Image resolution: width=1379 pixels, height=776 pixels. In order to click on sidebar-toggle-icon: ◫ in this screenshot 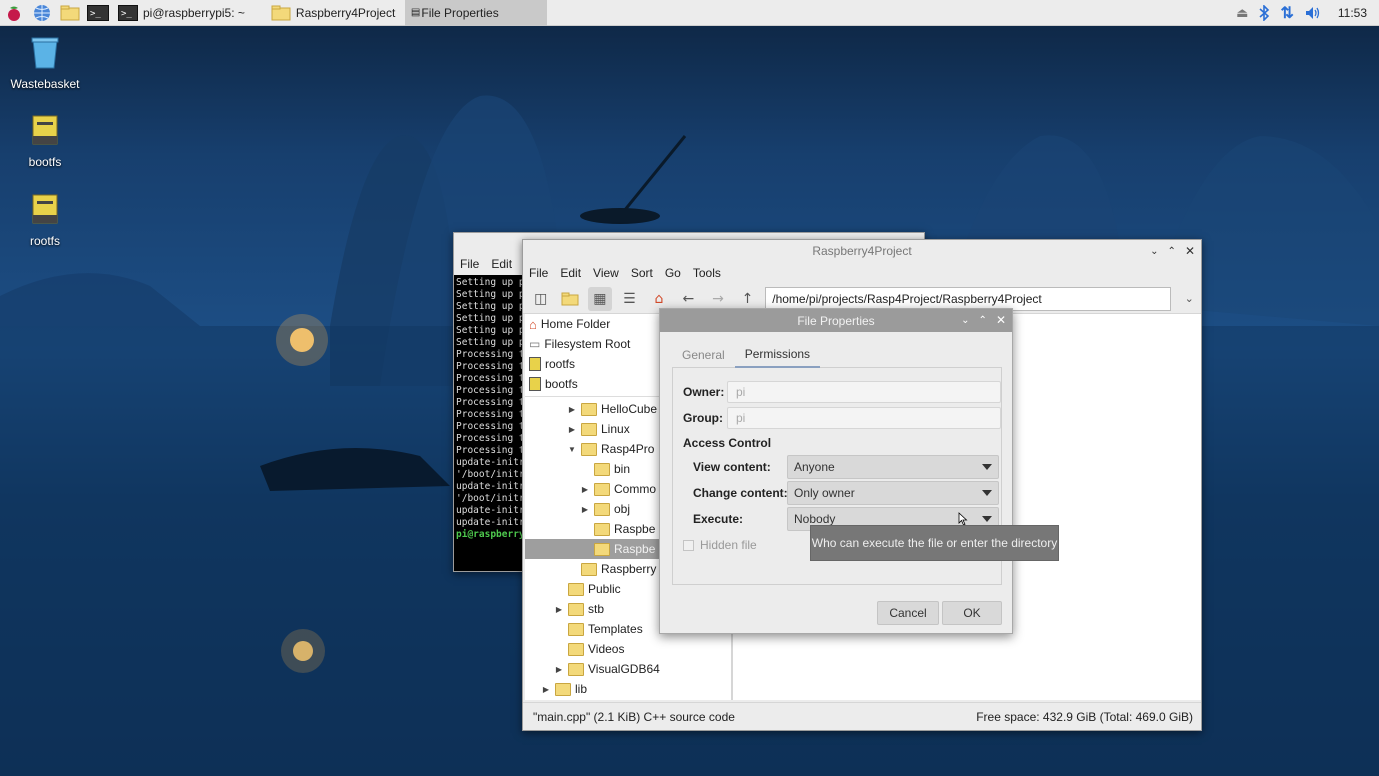, I will do `click(541, 299)`.